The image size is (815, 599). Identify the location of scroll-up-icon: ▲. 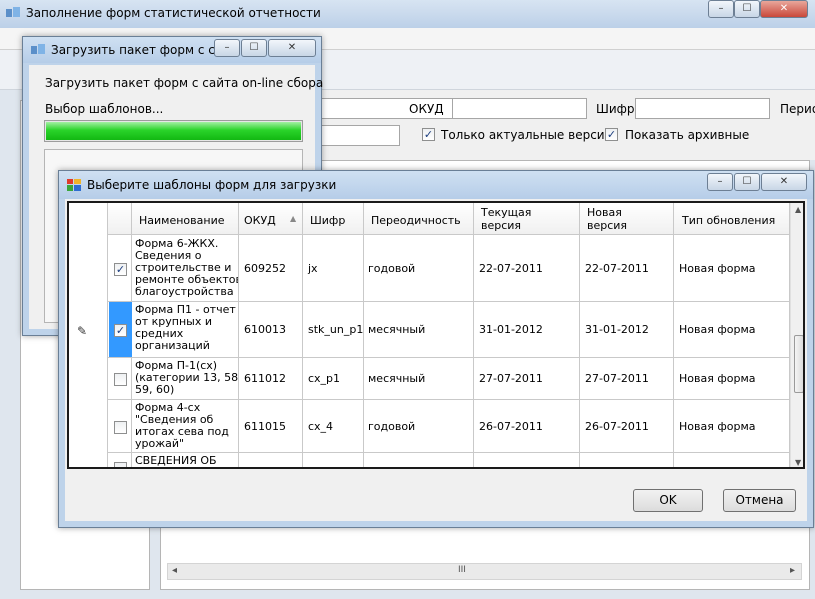
(798, 209).